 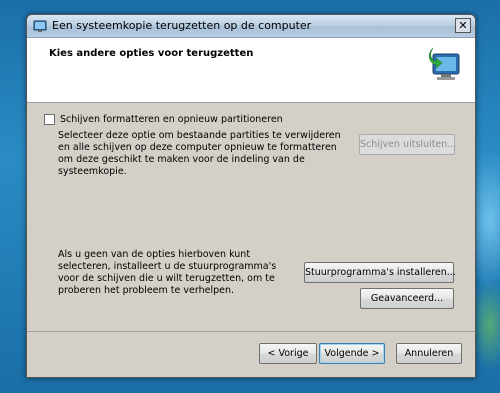 I want to click on next-button: Volgende >, so click(x=352, y=353).